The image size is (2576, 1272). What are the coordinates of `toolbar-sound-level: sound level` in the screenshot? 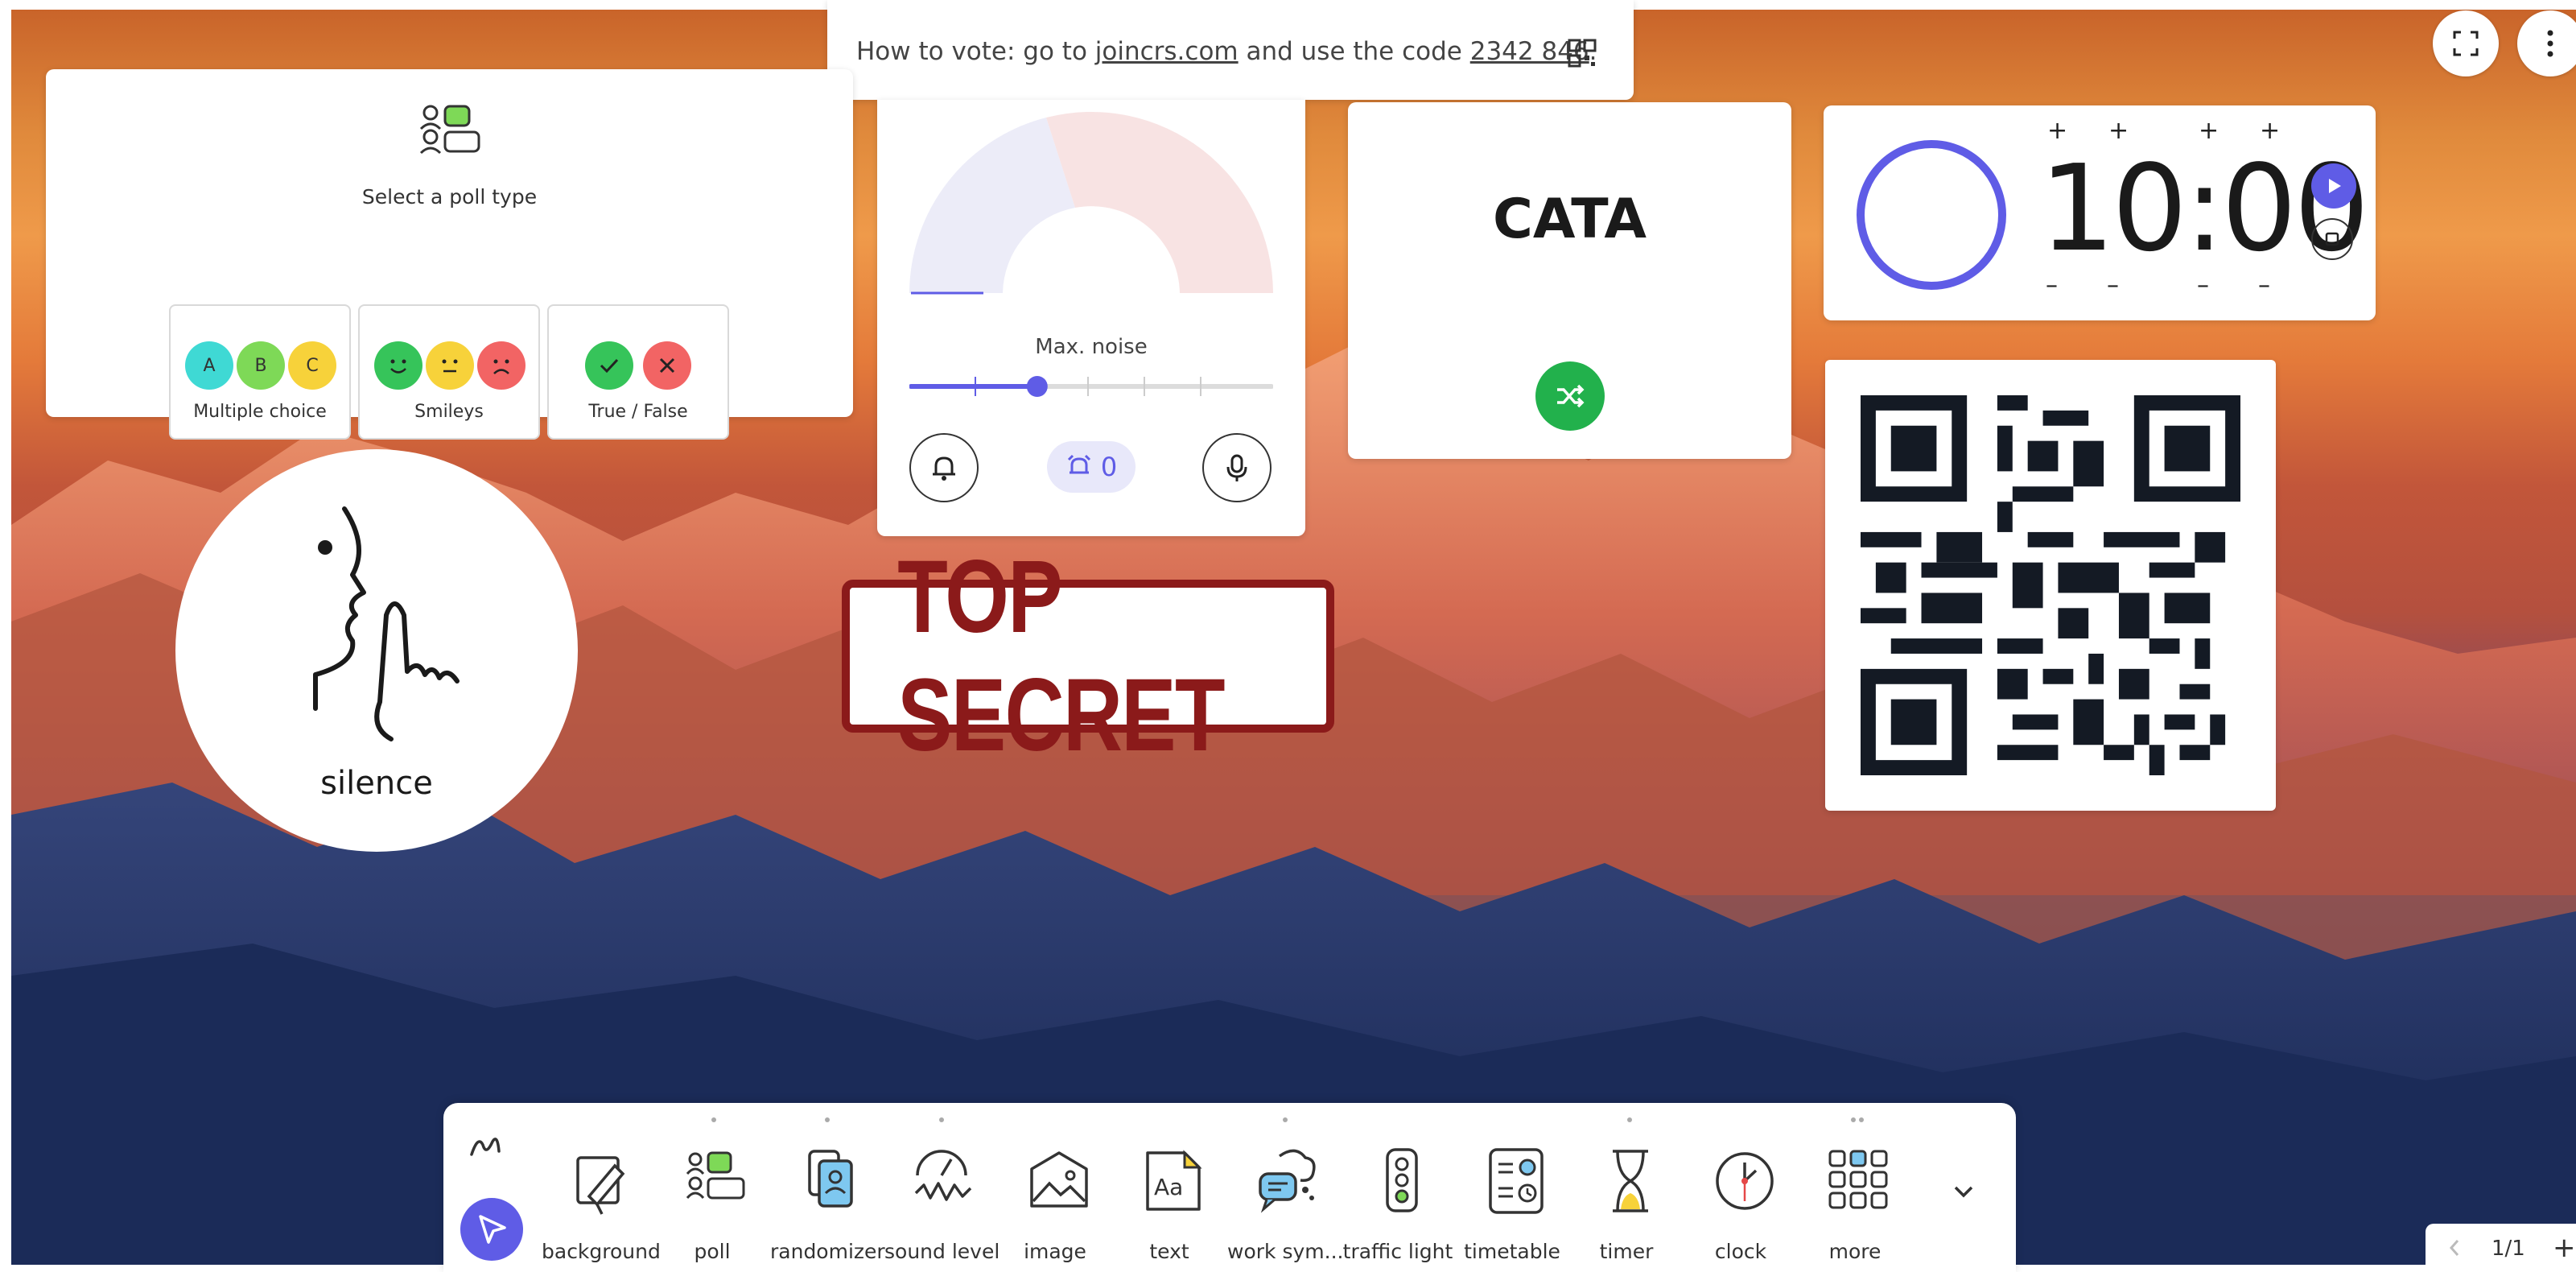 It's located at (942, 1184).